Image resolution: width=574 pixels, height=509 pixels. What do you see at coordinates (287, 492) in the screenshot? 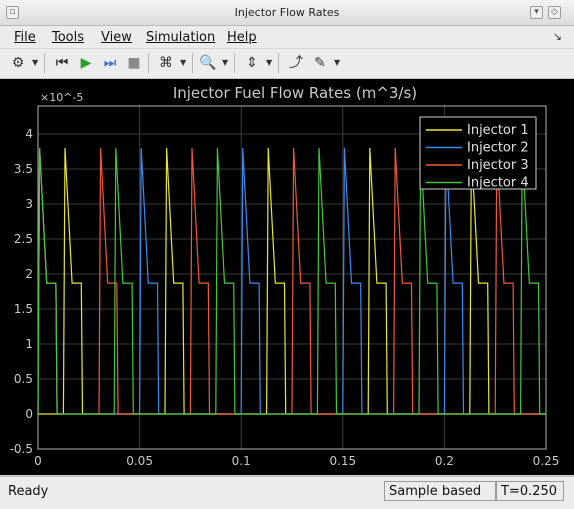
I see `status-bar: Ready Sample based T=0.250` at bounding box center [287, 492].